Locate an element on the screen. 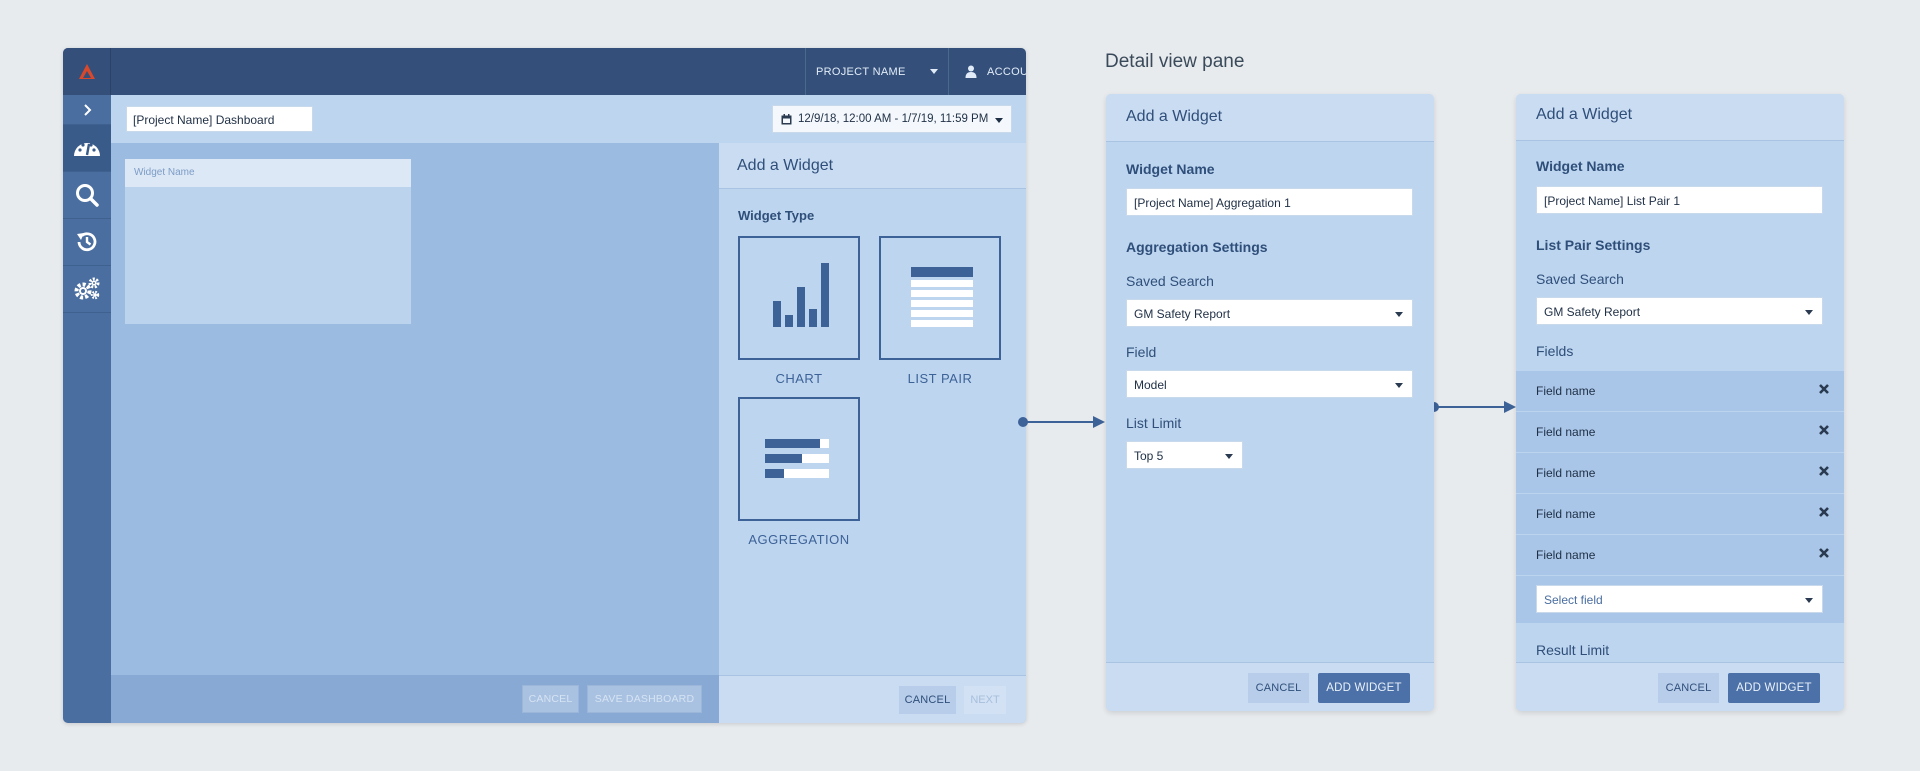  list-icon is located at coordinates (942, 297).